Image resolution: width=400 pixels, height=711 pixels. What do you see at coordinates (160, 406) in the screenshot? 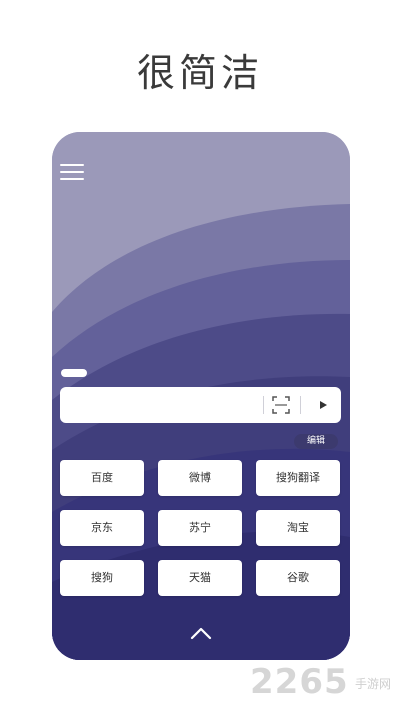
I see `search-input` at bounding box center [160, 406].